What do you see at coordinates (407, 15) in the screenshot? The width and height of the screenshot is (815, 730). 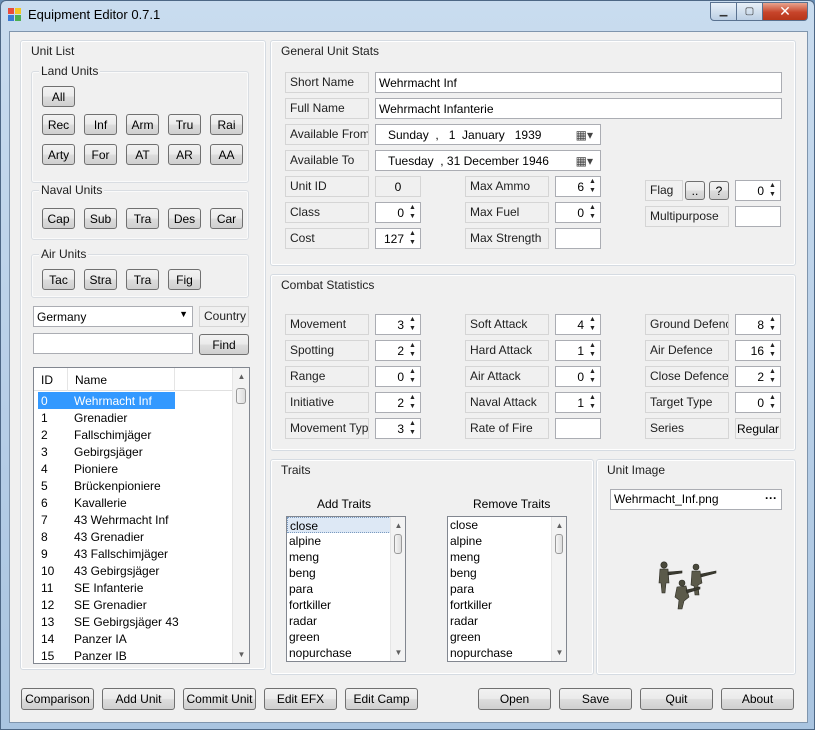 I see `title-bar: Equipment Editor 0.7.1 ▁ ▢ ✕` at bounding box center [407, 15].